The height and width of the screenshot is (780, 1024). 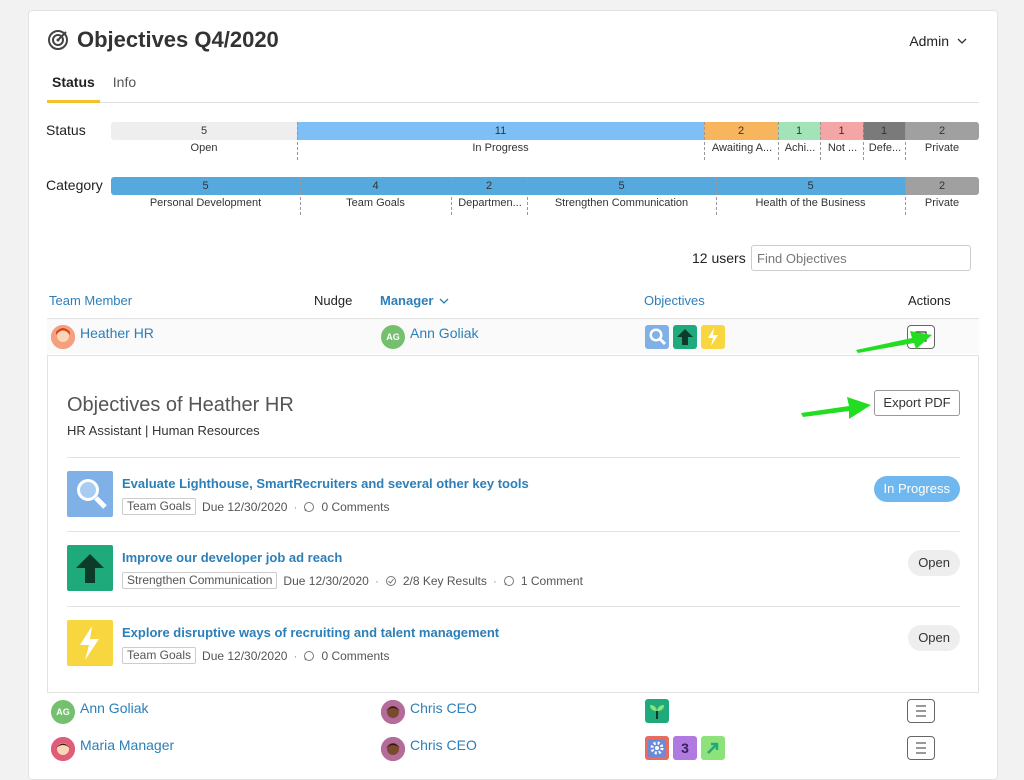 I want to click on user-menu-label: Admin, so click(x=929, y=41).